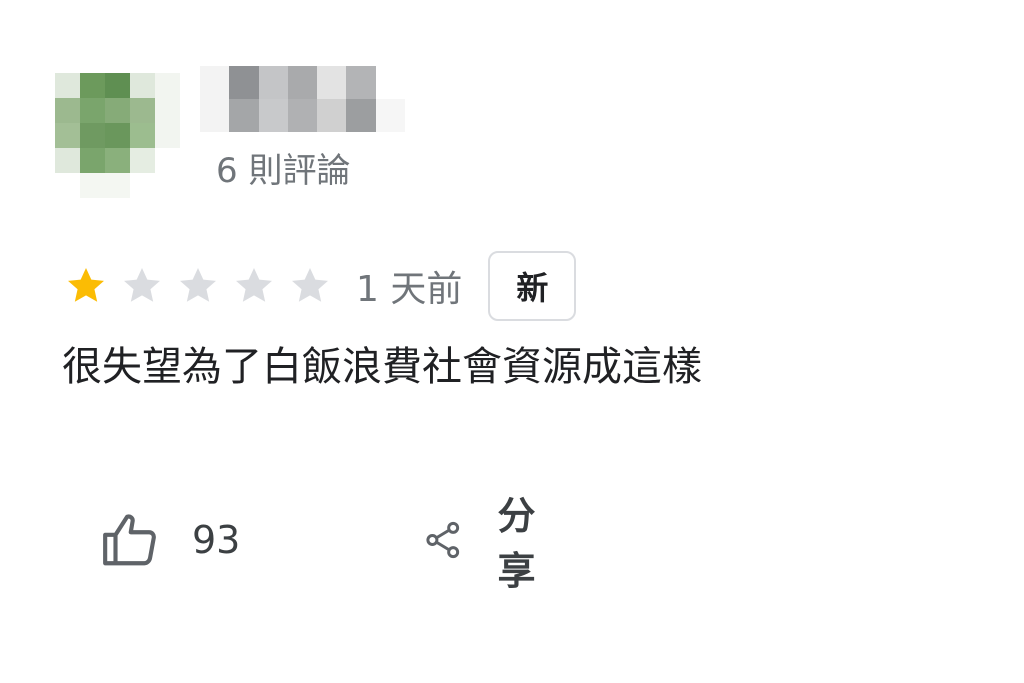 Image resolution: width=1024 pixels, height=683 pixels. What do you see at coordinates (283, 171) in the screenshot?
I see `review-count: 6 則評論` at bounding box center [283, 171].